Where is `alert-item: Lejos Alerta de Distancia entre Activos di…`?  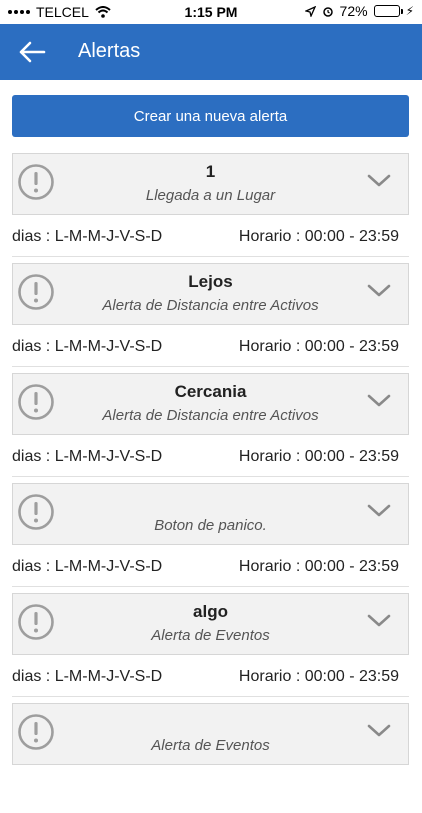 alert-item: Lejos Alerta de Distancia entre Activos di… is located at coordinates (211, 318).